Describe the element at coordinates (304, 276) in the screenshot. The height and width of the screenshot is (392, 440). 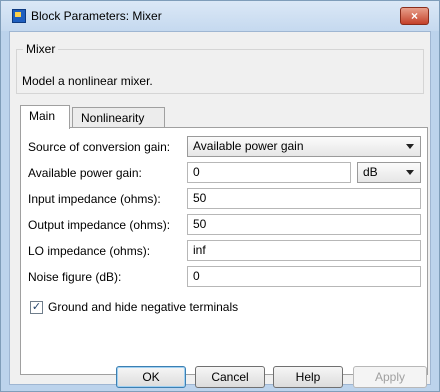
I see `noise-figure-input: 0` at that location.